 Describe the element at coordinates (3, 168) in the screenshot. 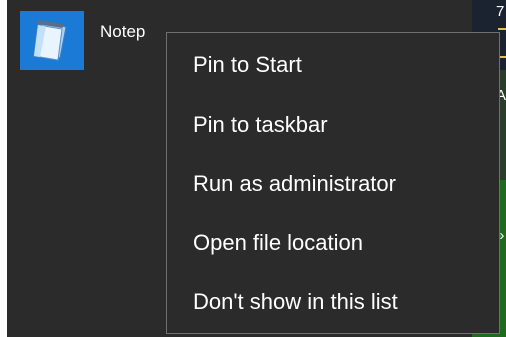

I see `left-edge` at that location.